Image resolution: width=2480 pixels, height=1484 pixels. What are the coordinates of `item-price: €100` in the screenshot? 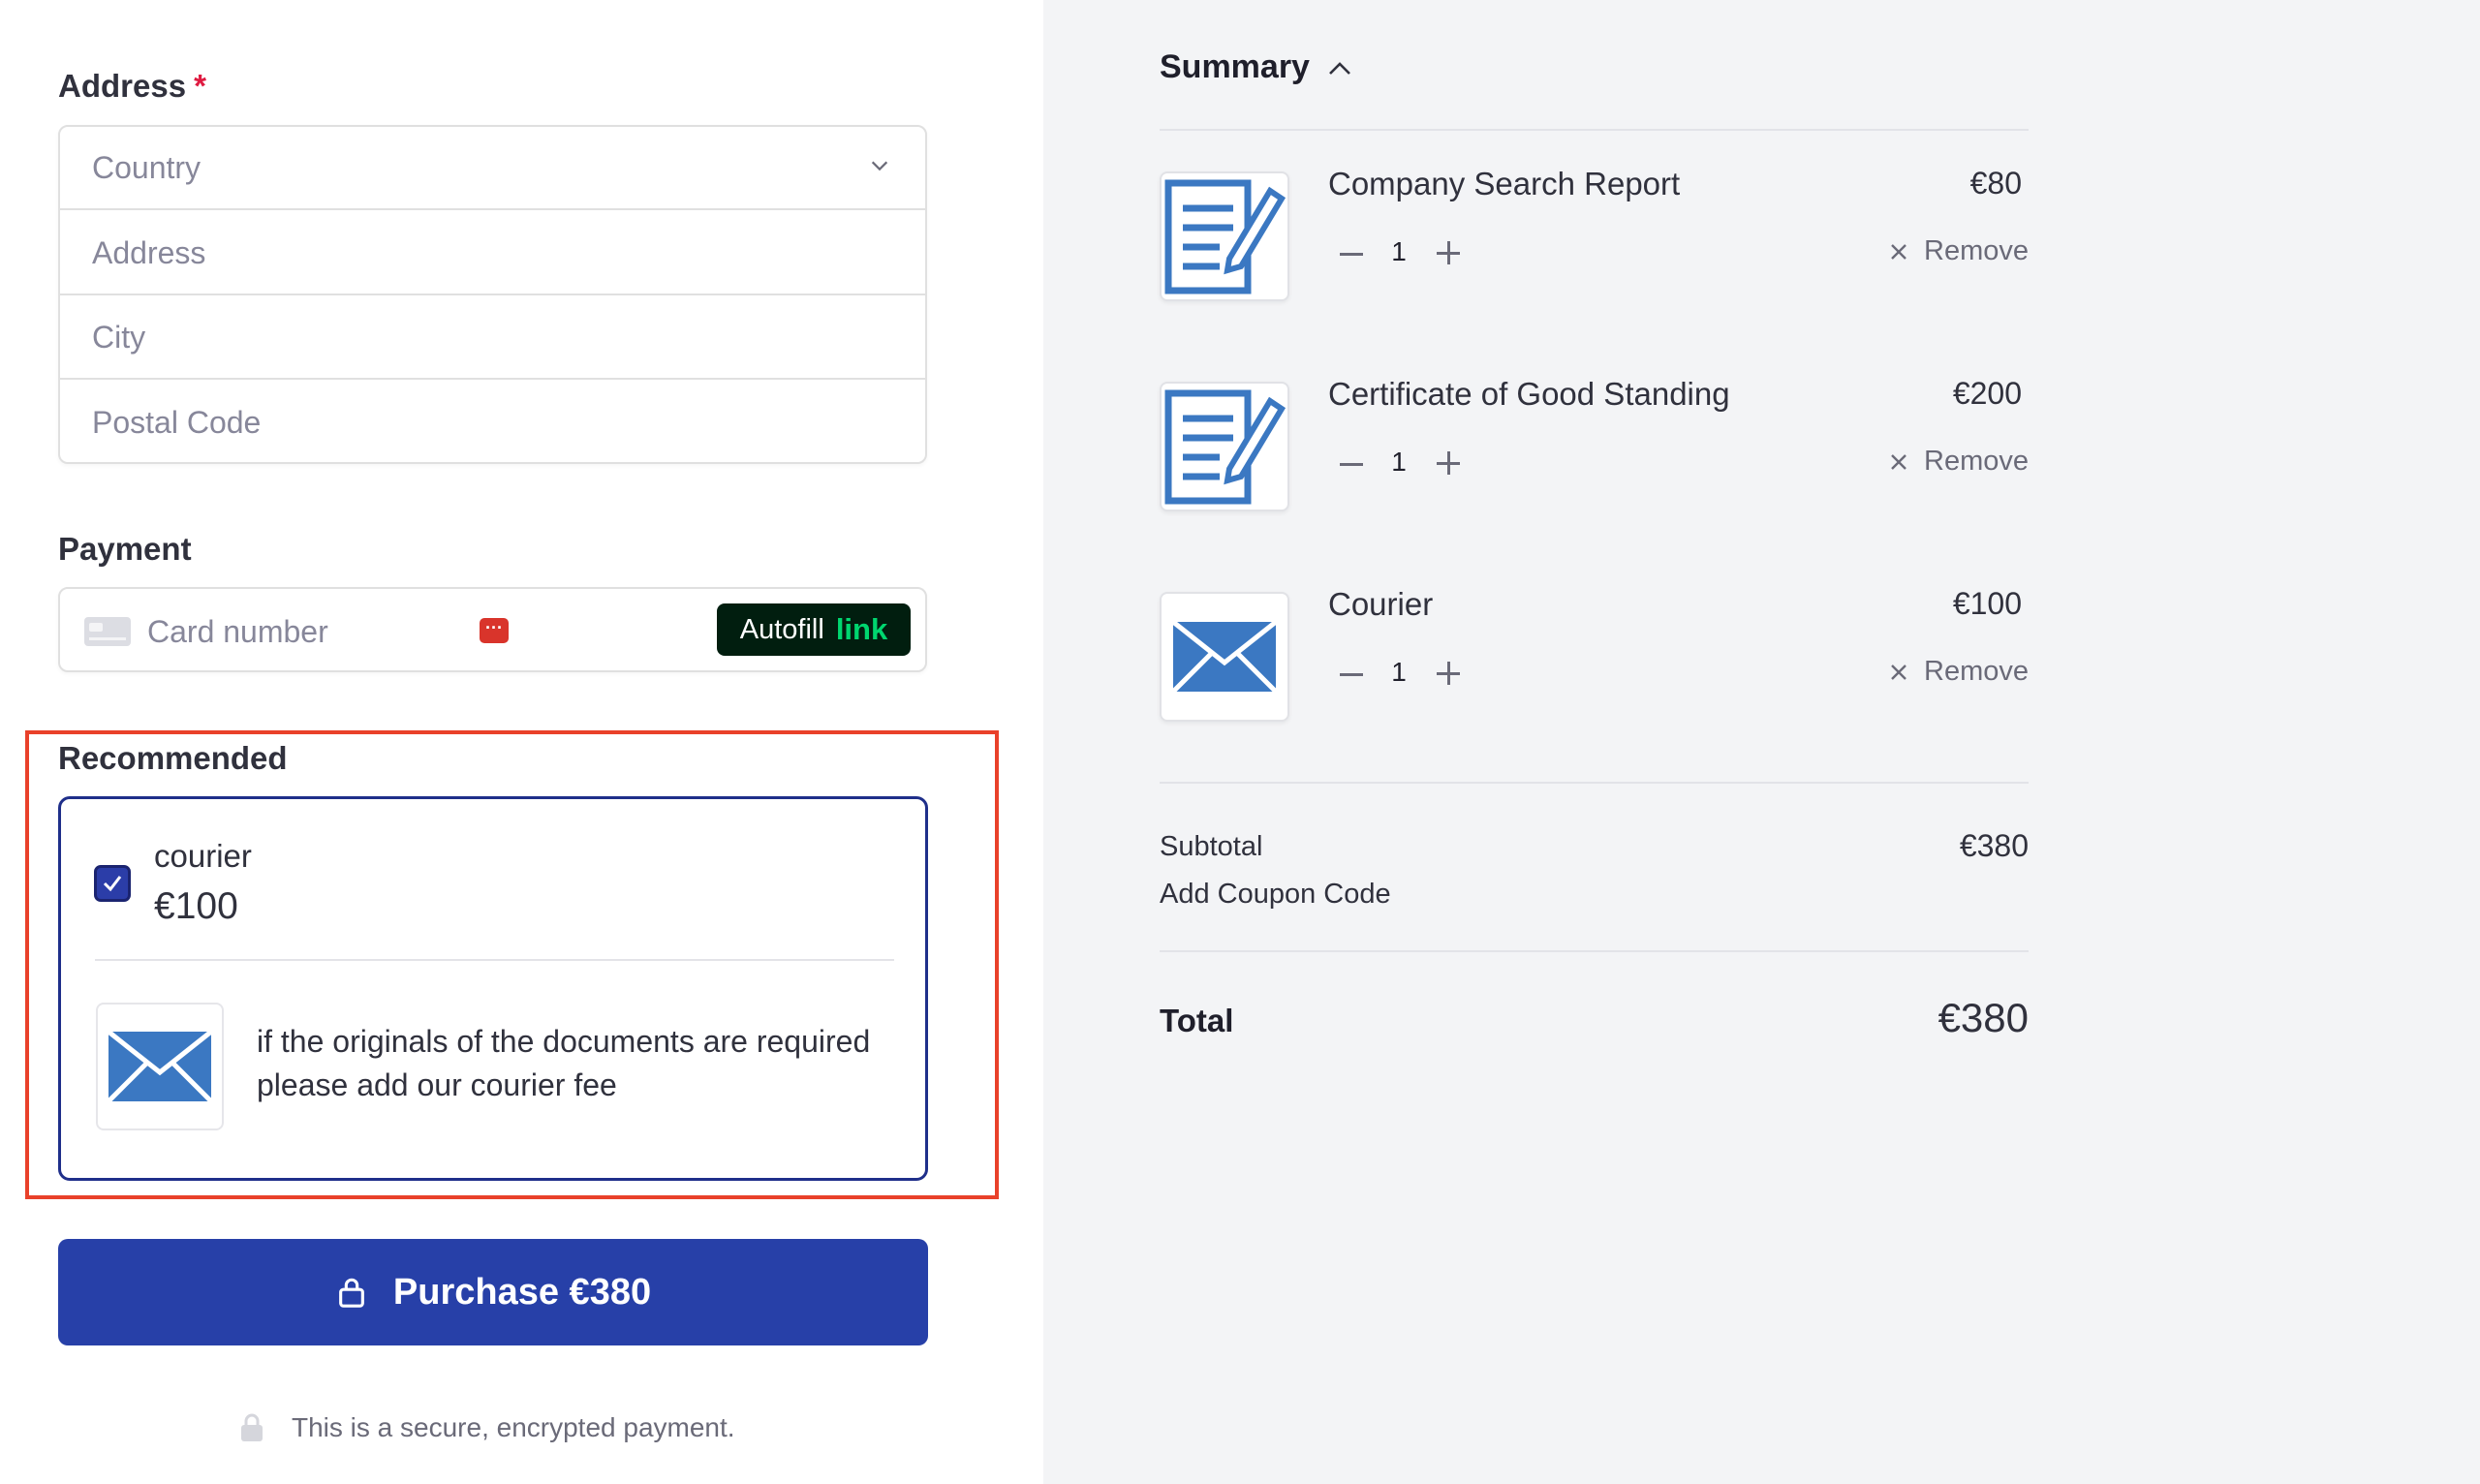 It's located at (1987, 603).